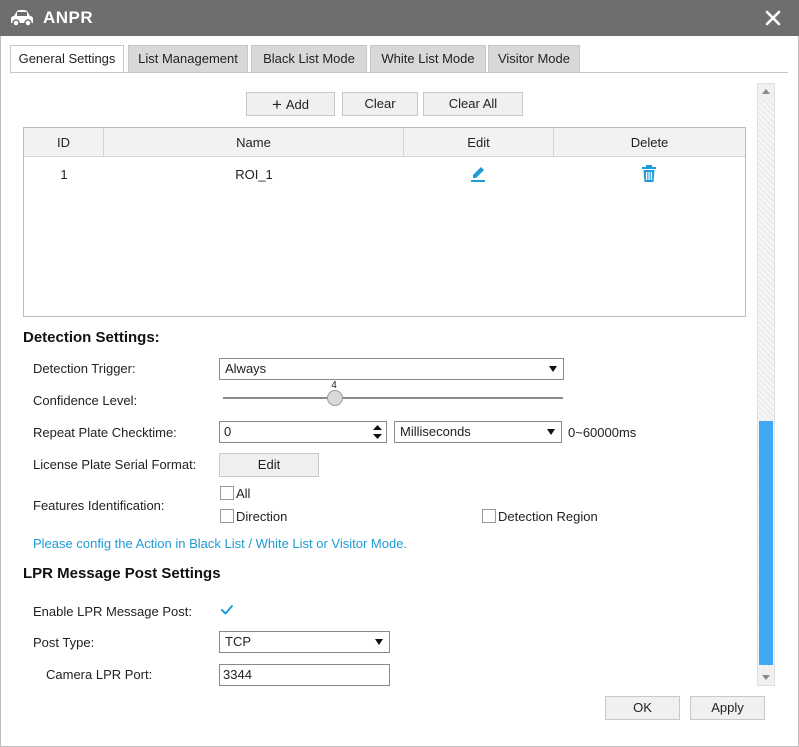 This screenshot has height=747, width=799. What do you see at coordinates (766, 384) in the screenshot?
I see `vertical-scrollbar` at bounding box center [766, 384].